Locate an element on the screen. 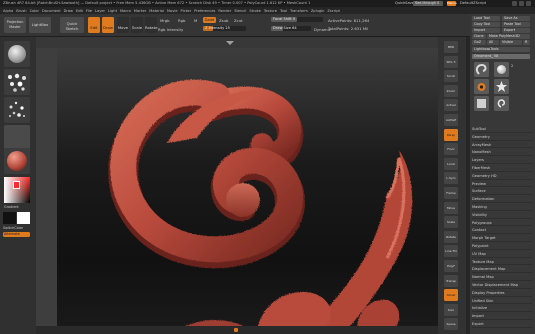  zcut-toggle: Zcut is located at coordinates (238, 20).